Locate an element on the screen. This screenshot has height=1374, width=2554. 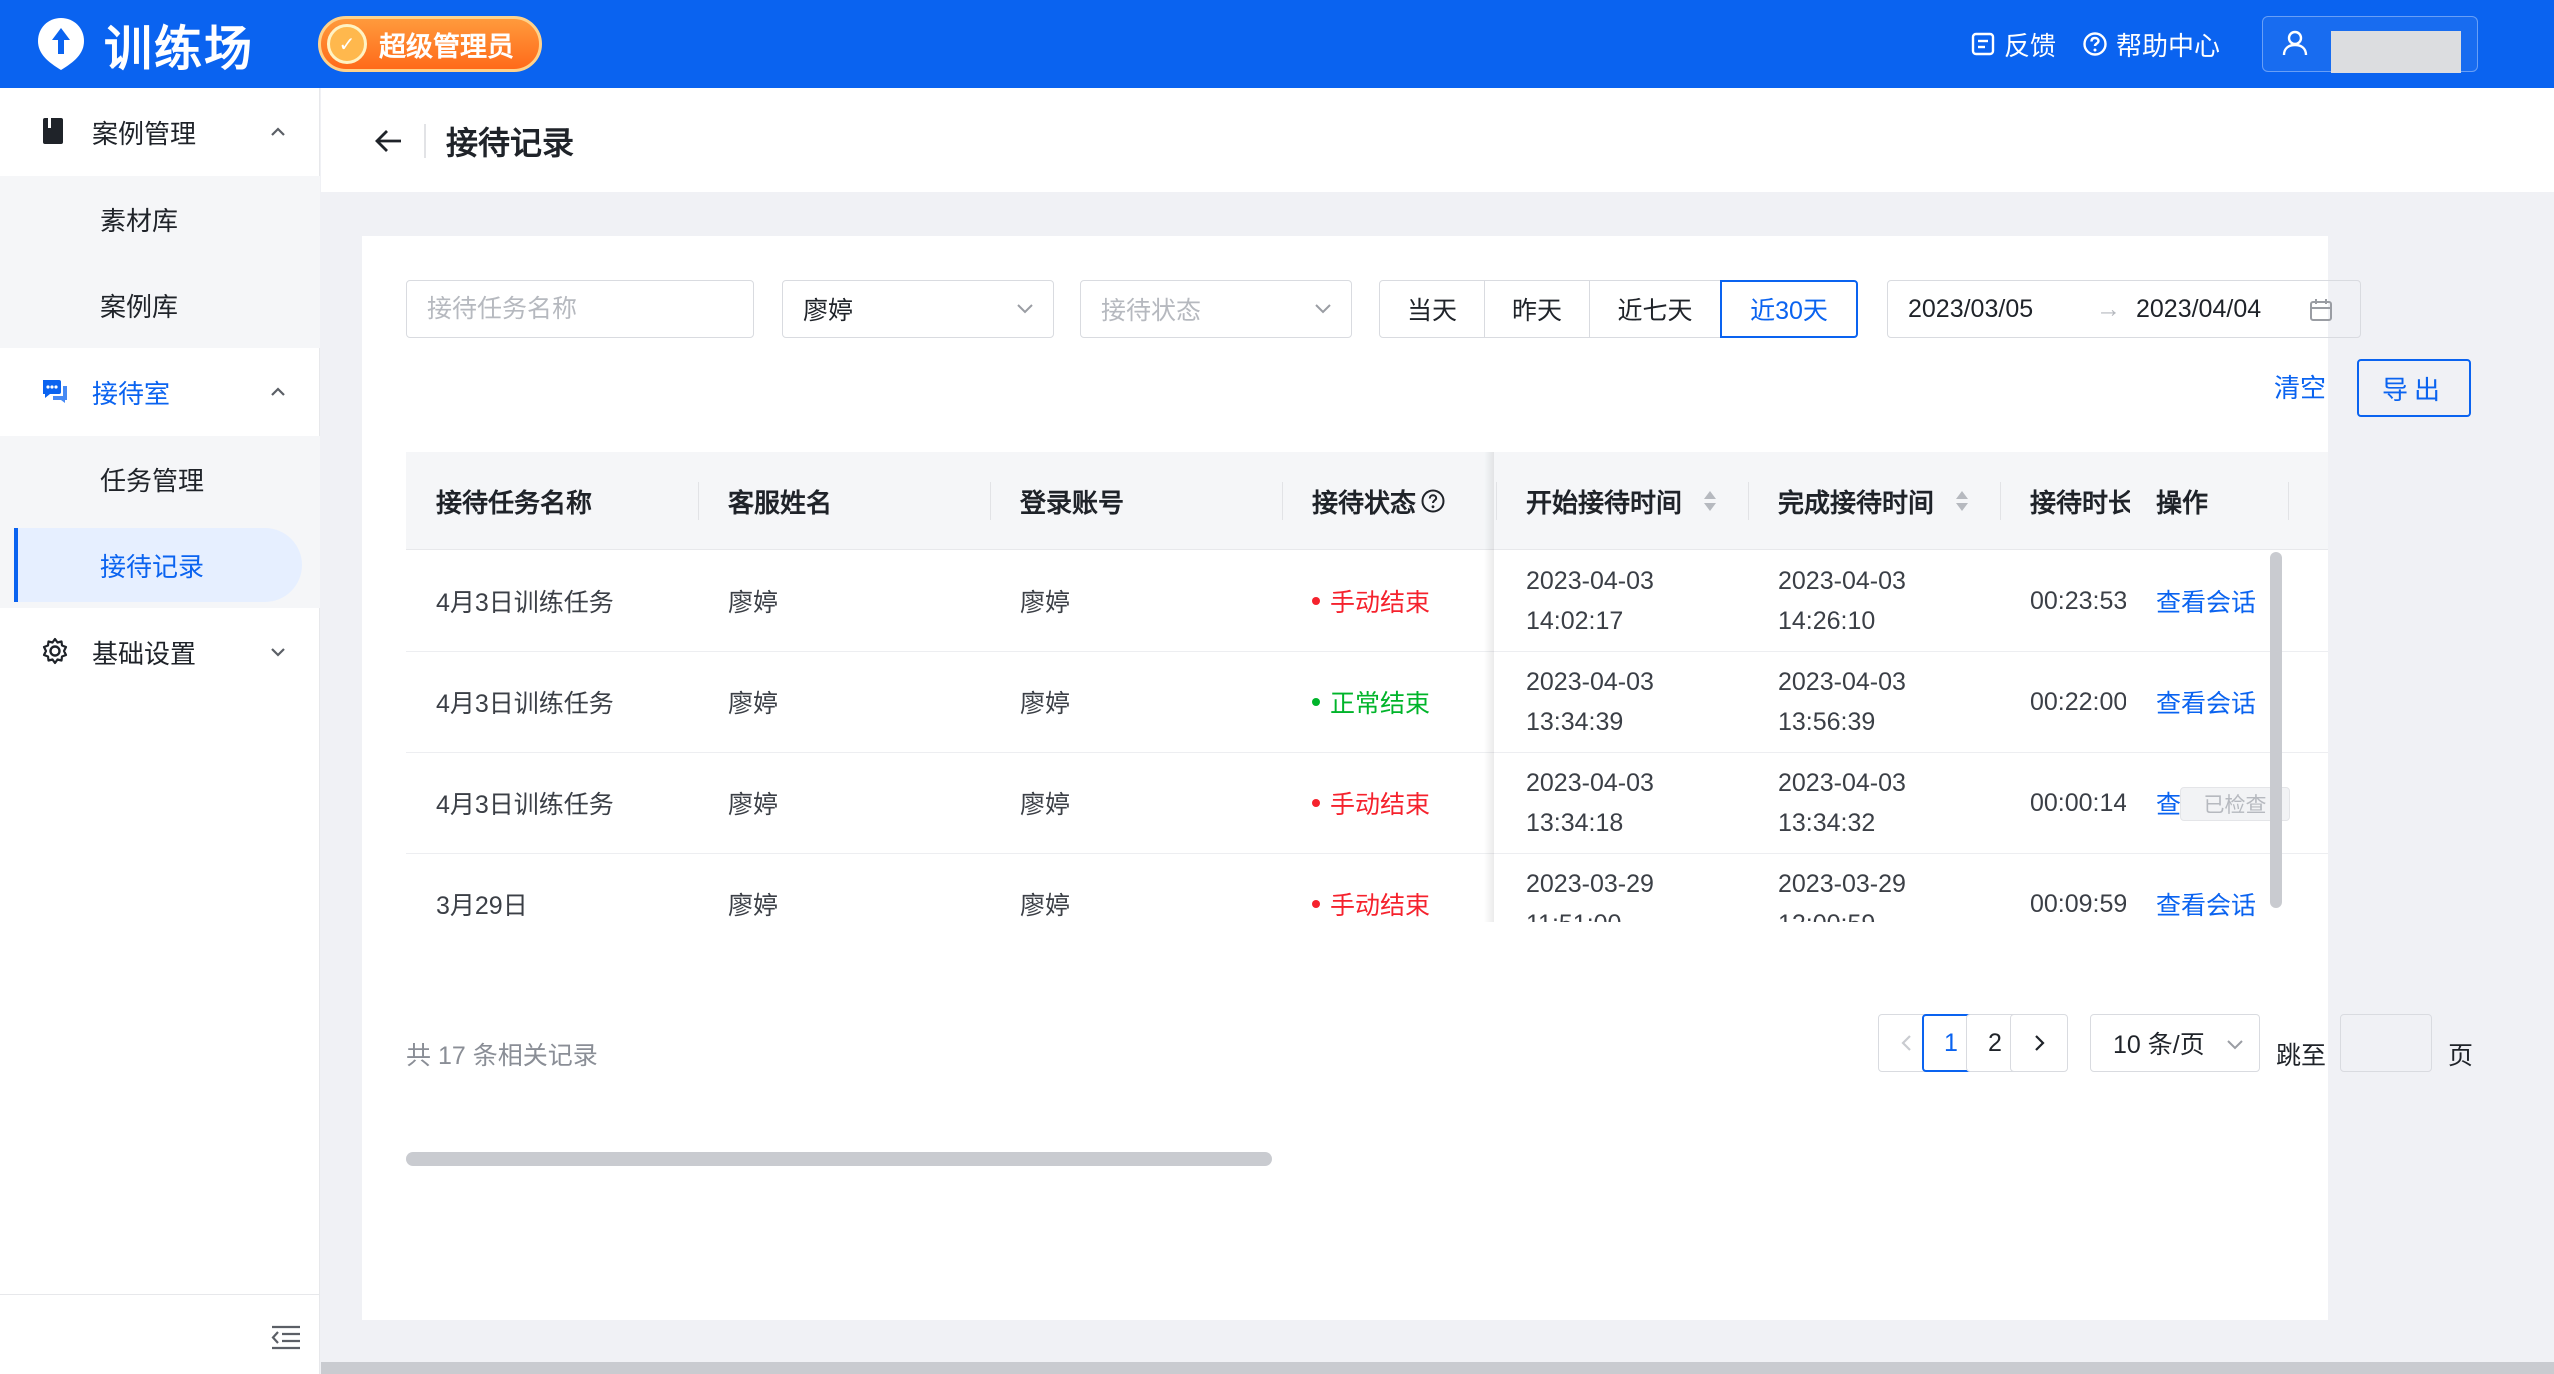
task-name-input-field is located at coordinates (590, 309).